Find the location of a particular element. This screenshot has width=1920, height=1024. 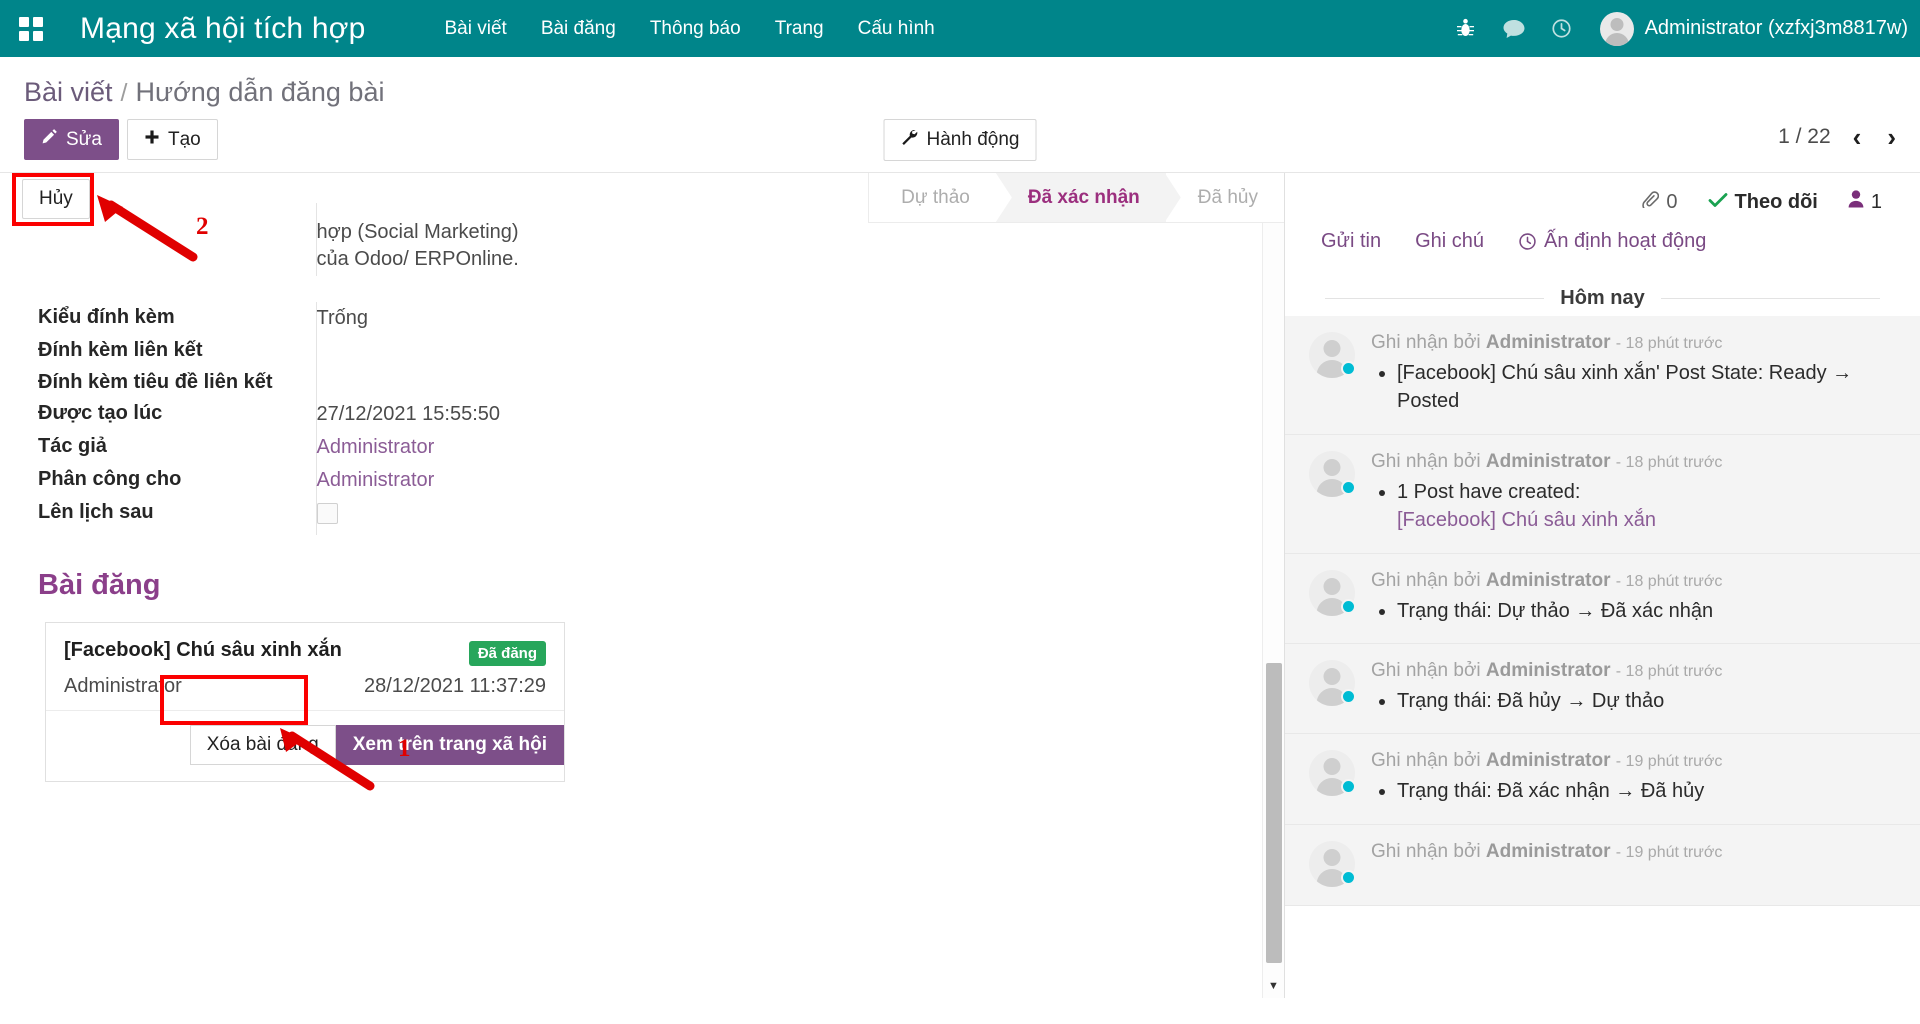

post-title: [Facebook] Chú sâu xinh xắn is located at coordinates (203, 650).